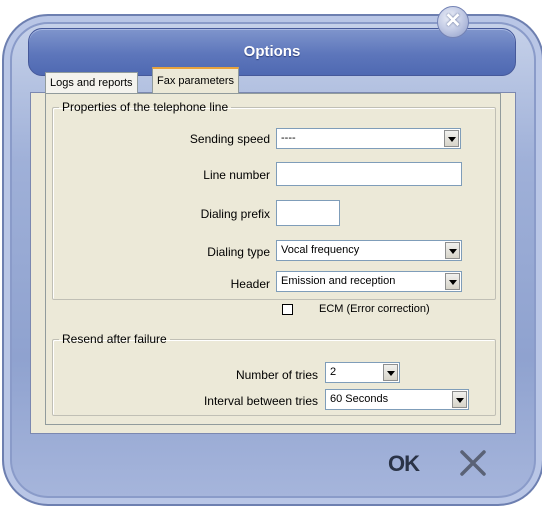 The height and width of the screenshot is (506, 542). I want to click on close-window-button: ✕, so click(453, 22).